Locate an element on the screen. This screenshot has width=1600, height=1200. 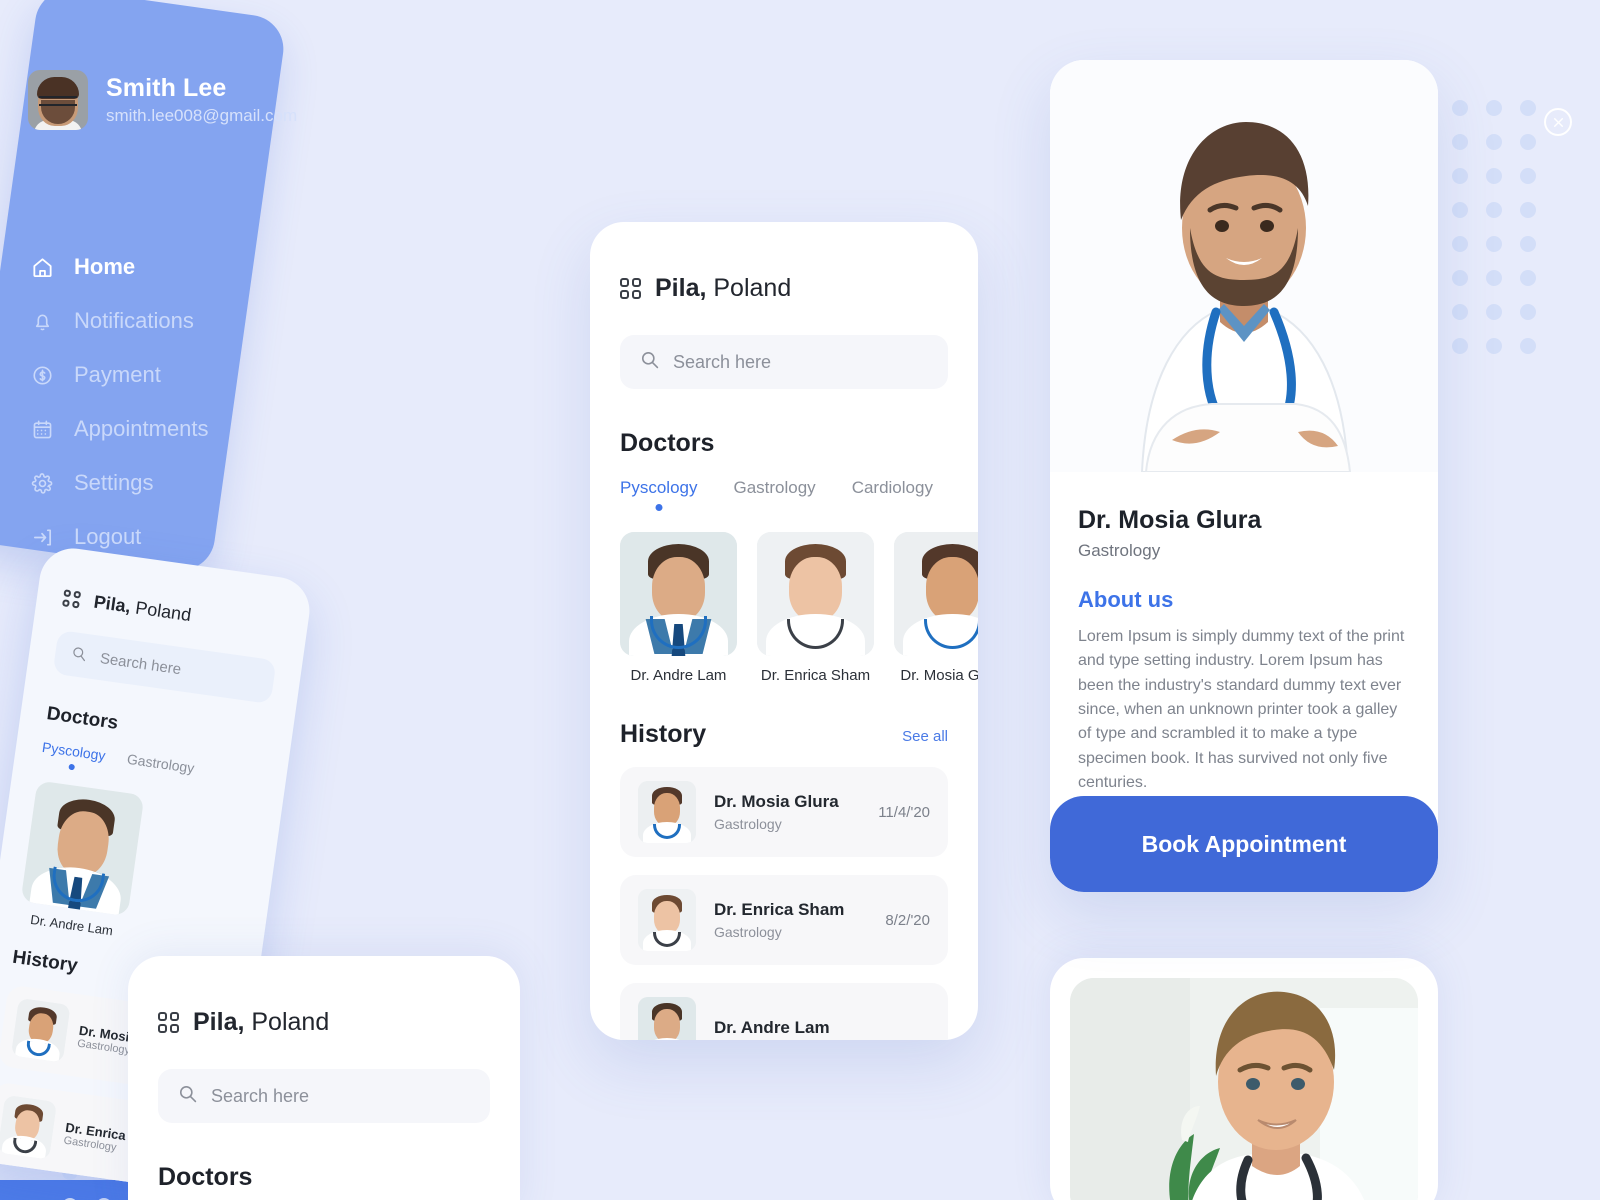
history-doctor-name: Dr. Andre Lam is located at coordinates (772, 1027).